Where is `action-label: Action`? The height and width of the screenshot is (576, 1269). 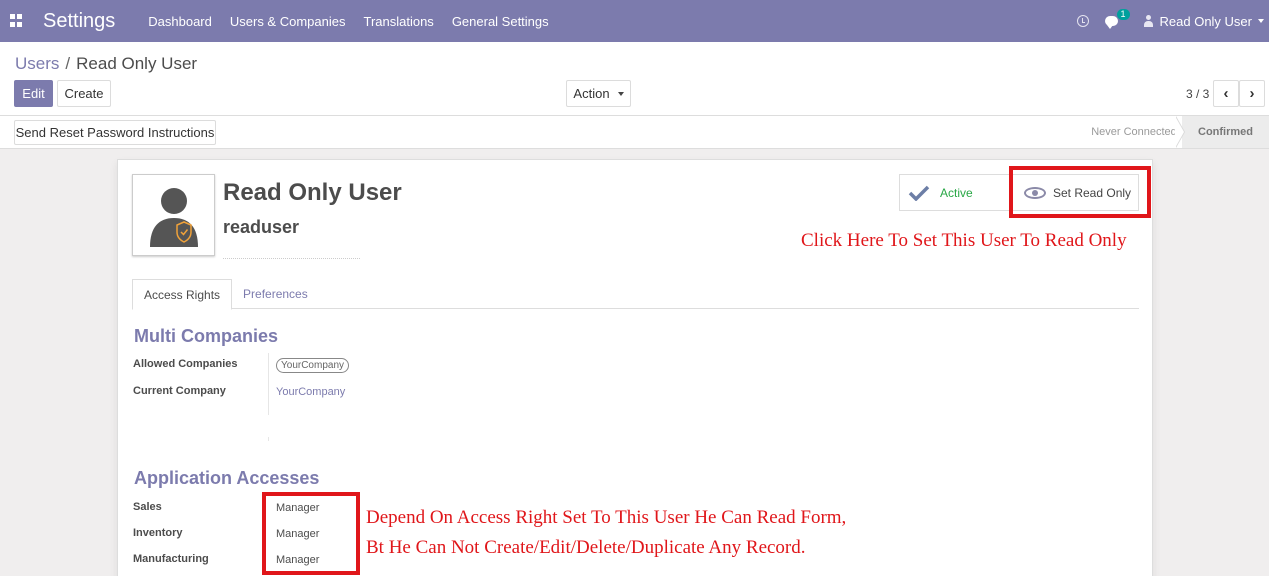
action-label: Action is located at coordinates (591, 93).